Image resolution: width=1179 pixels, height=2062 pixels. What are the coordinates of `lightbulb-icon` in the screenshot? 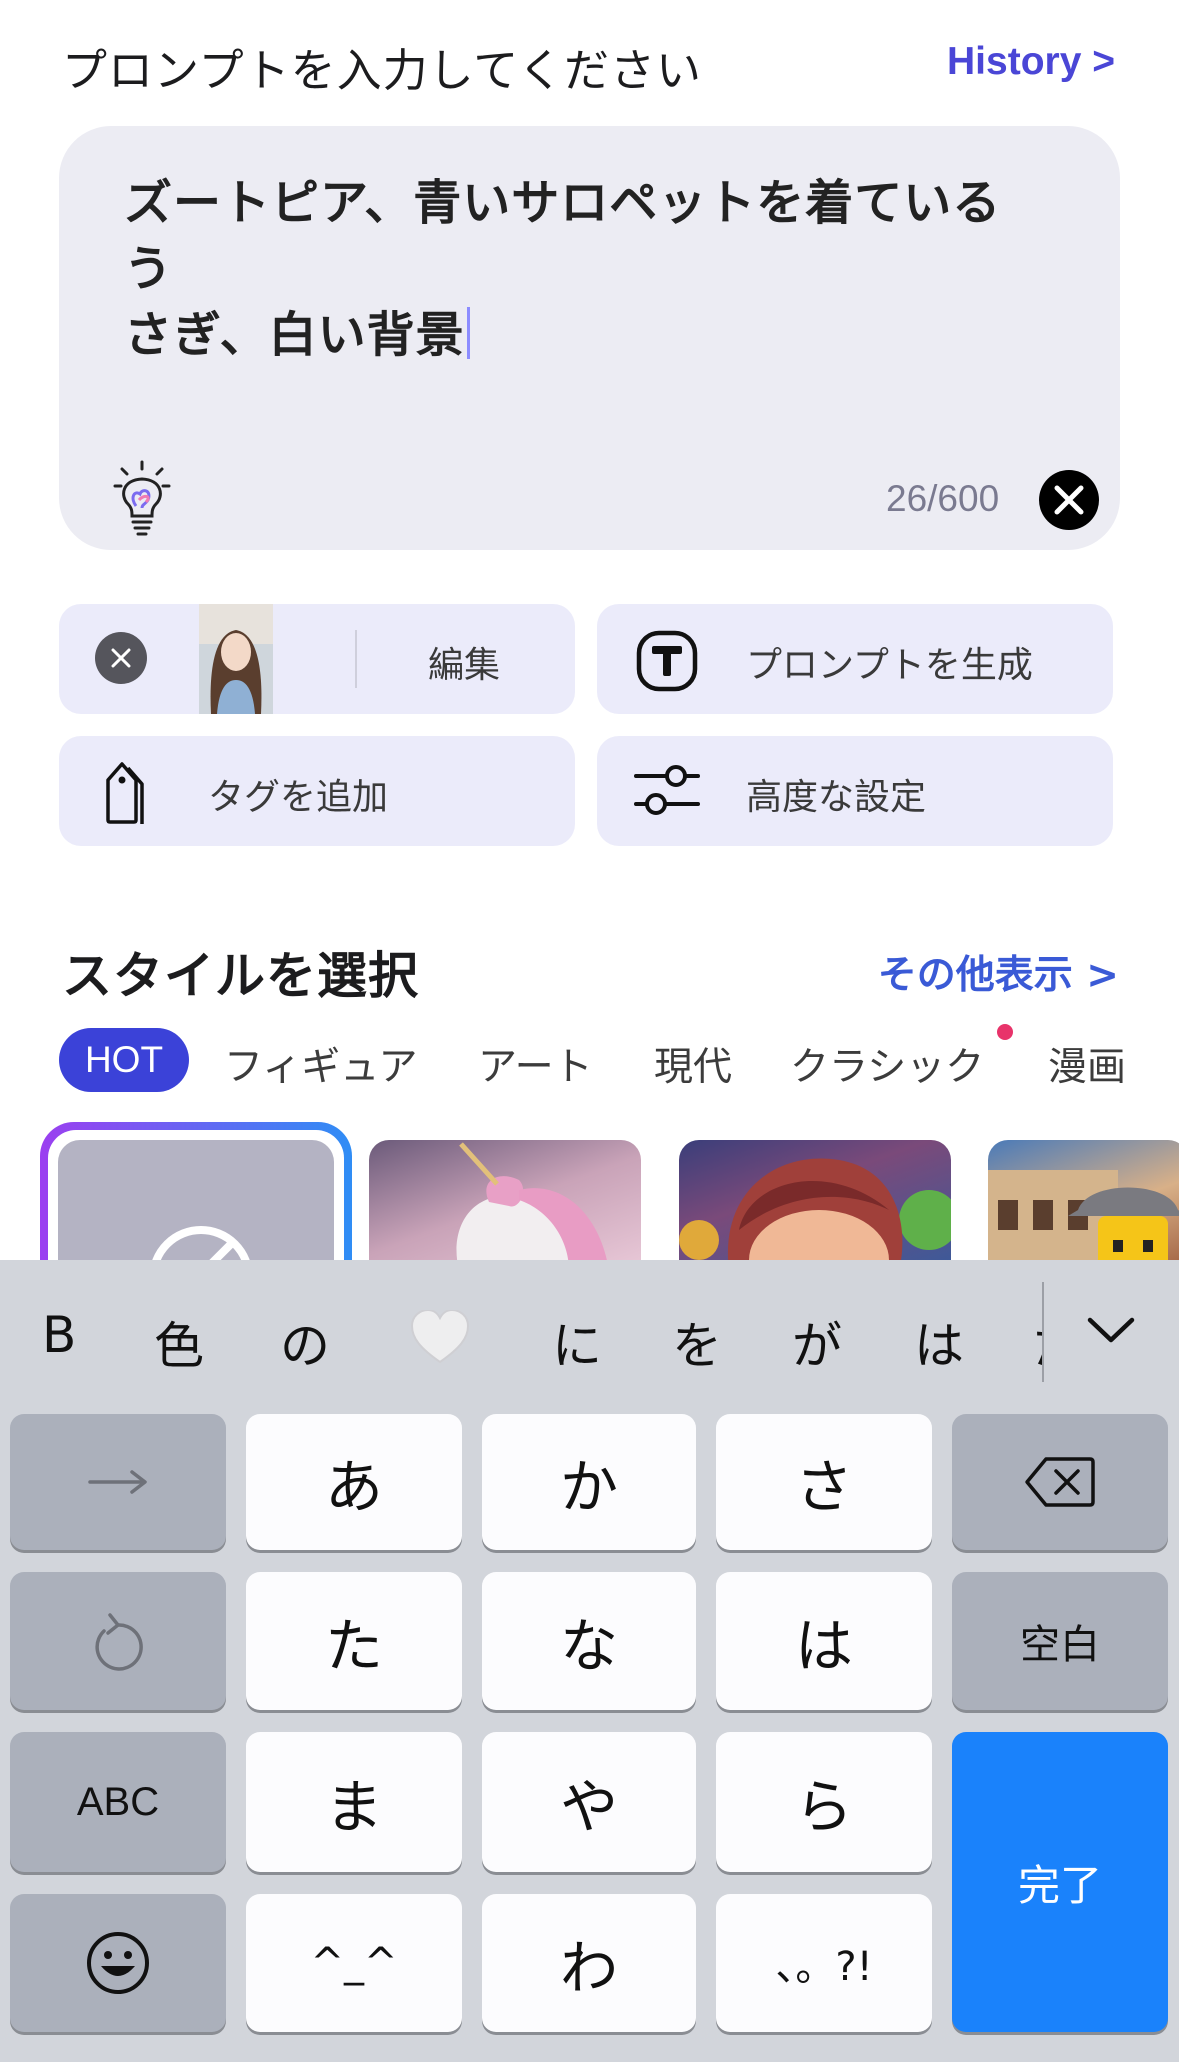 It's located at (142, 499).